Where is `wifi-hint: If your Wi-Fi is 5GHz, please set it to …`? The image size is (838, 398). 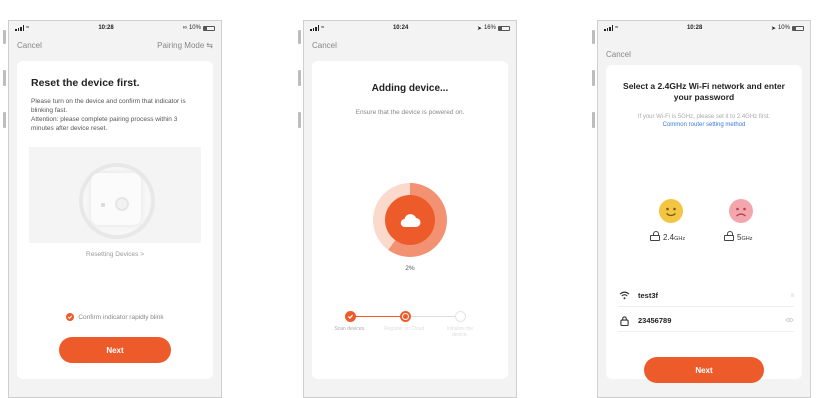 wifi-hint: If your Wi-Fi is 5GHz, please set it to … is located at coordinates (704, 121).